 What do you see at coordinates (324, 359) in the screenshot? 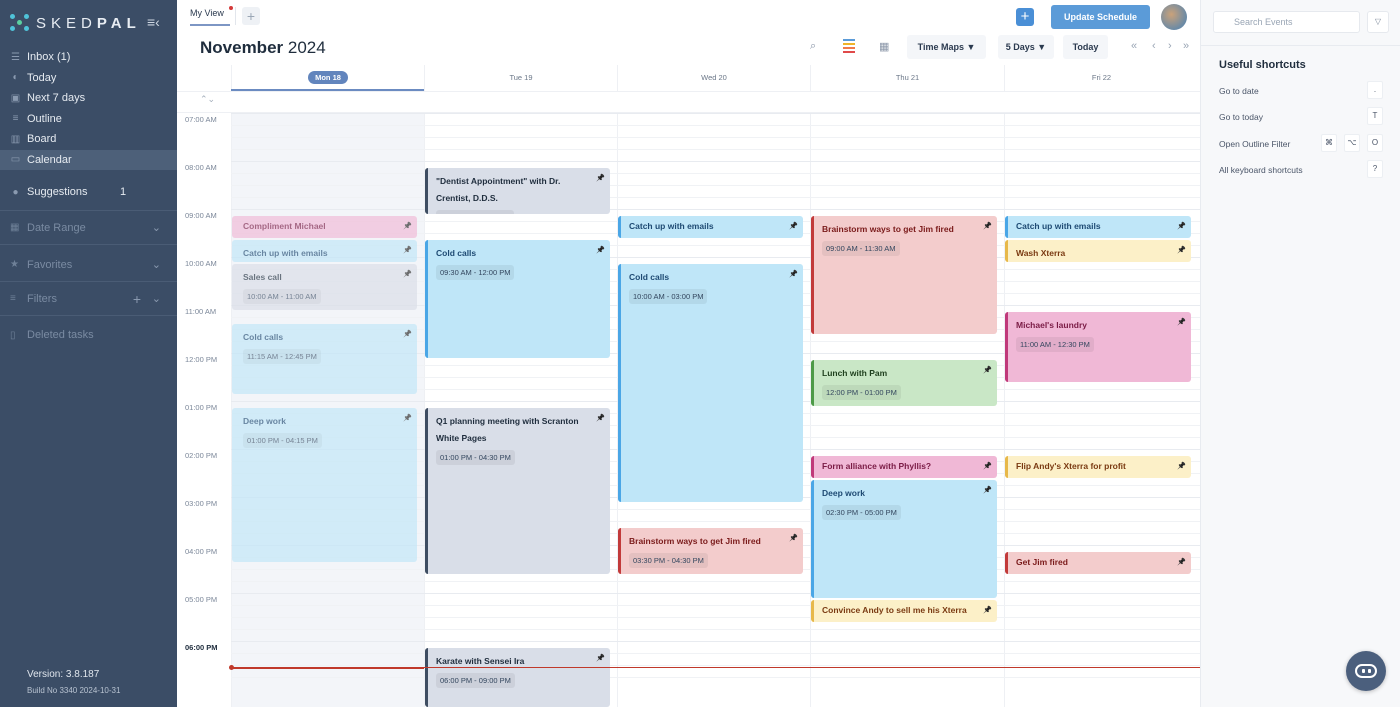
I see `calendar-event: Cold calls 📌 11:15 AM - 12:45 PM` at bounding box center [324, 359].